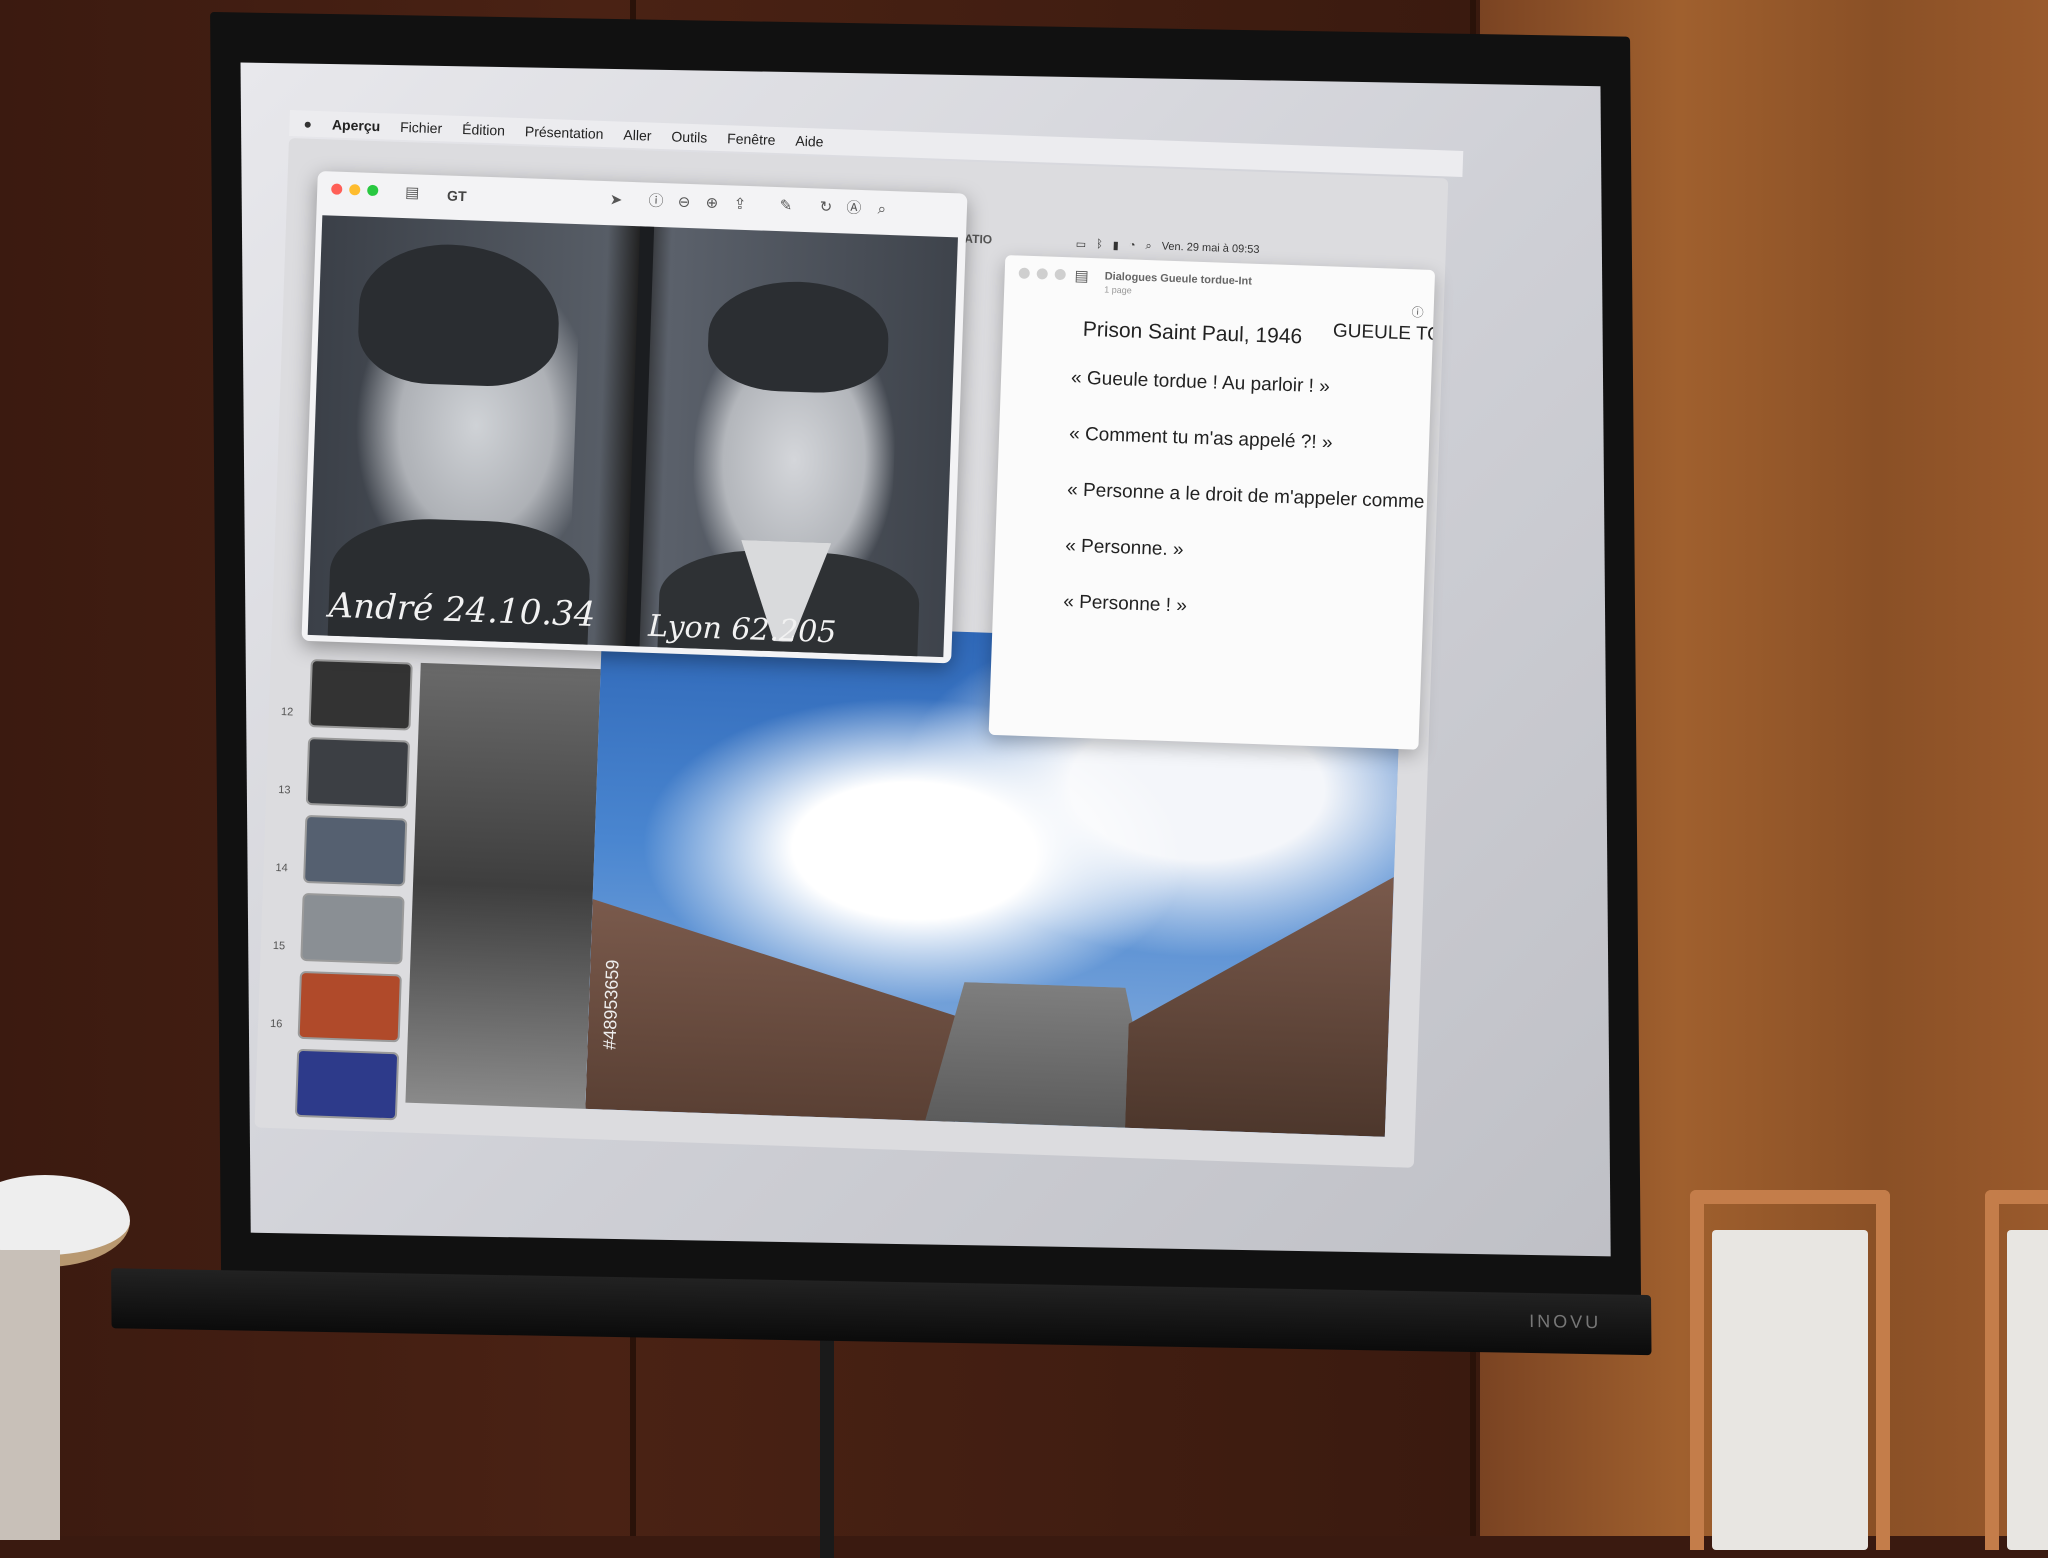  Describe the element at coordinates (616, 200) in the screenshot. I see `pointer-icon: ➤` at that location.